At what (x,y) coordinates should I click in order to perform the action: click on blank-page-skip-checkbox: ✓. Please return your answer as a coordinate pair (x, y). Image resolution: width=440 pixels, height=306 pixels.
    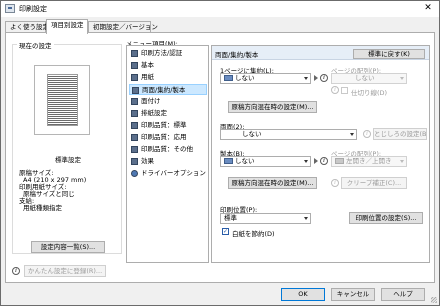
    Looking at the image, I should click on (225, 231).